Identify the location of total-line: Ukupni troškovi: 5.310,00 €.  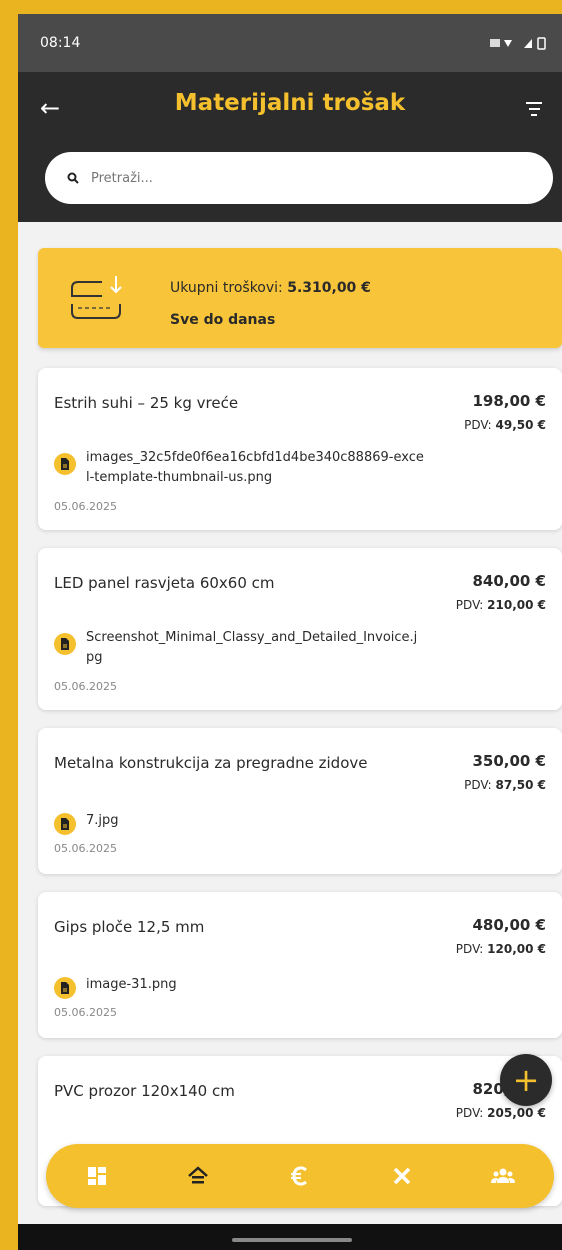
(270, 288).